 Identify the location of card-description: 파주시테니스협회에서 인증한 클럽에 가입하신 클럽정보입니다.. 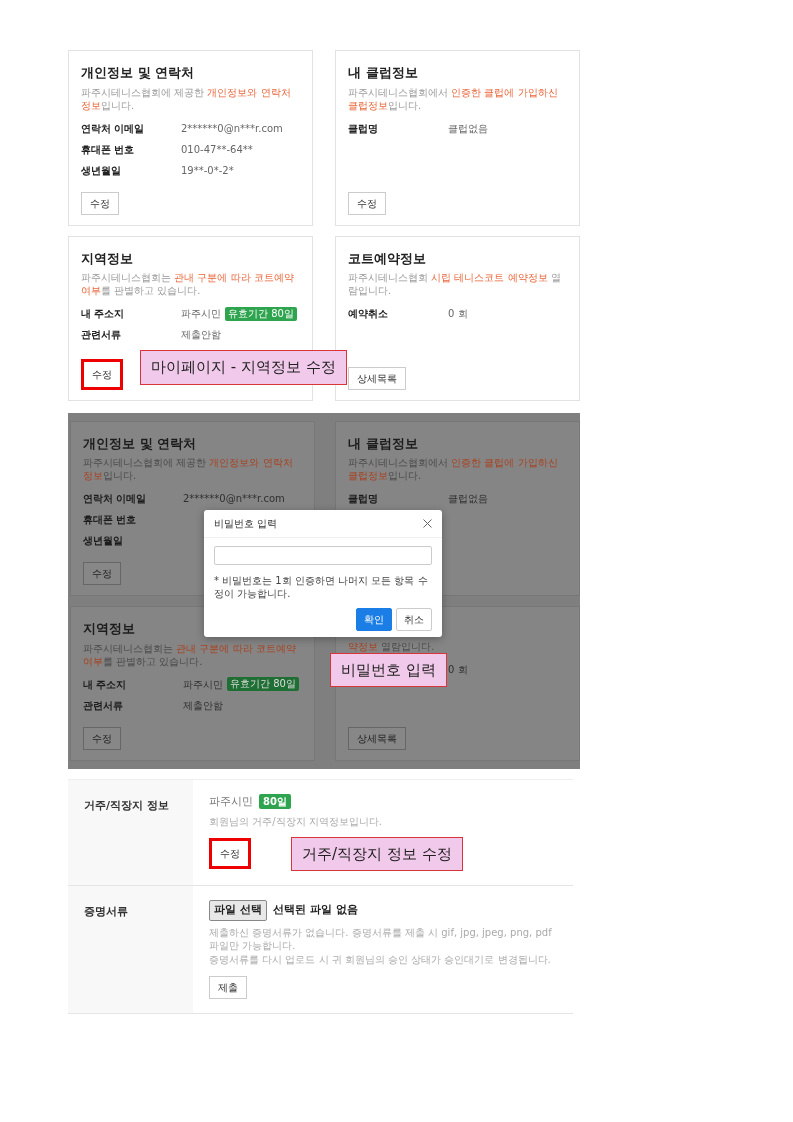
(453, 98).